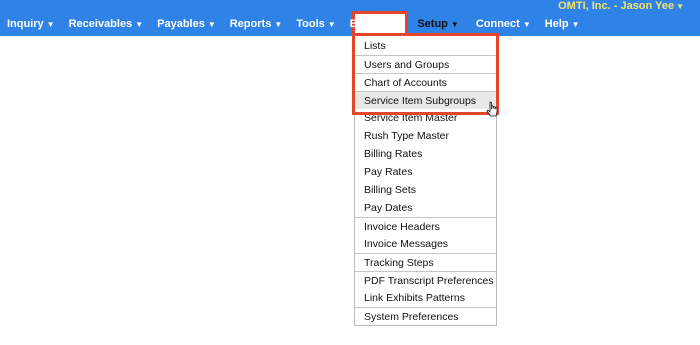 The image size is (700, 345). I want to click on menu-item-pay-dates: Pay Dates, so click(425, 208).